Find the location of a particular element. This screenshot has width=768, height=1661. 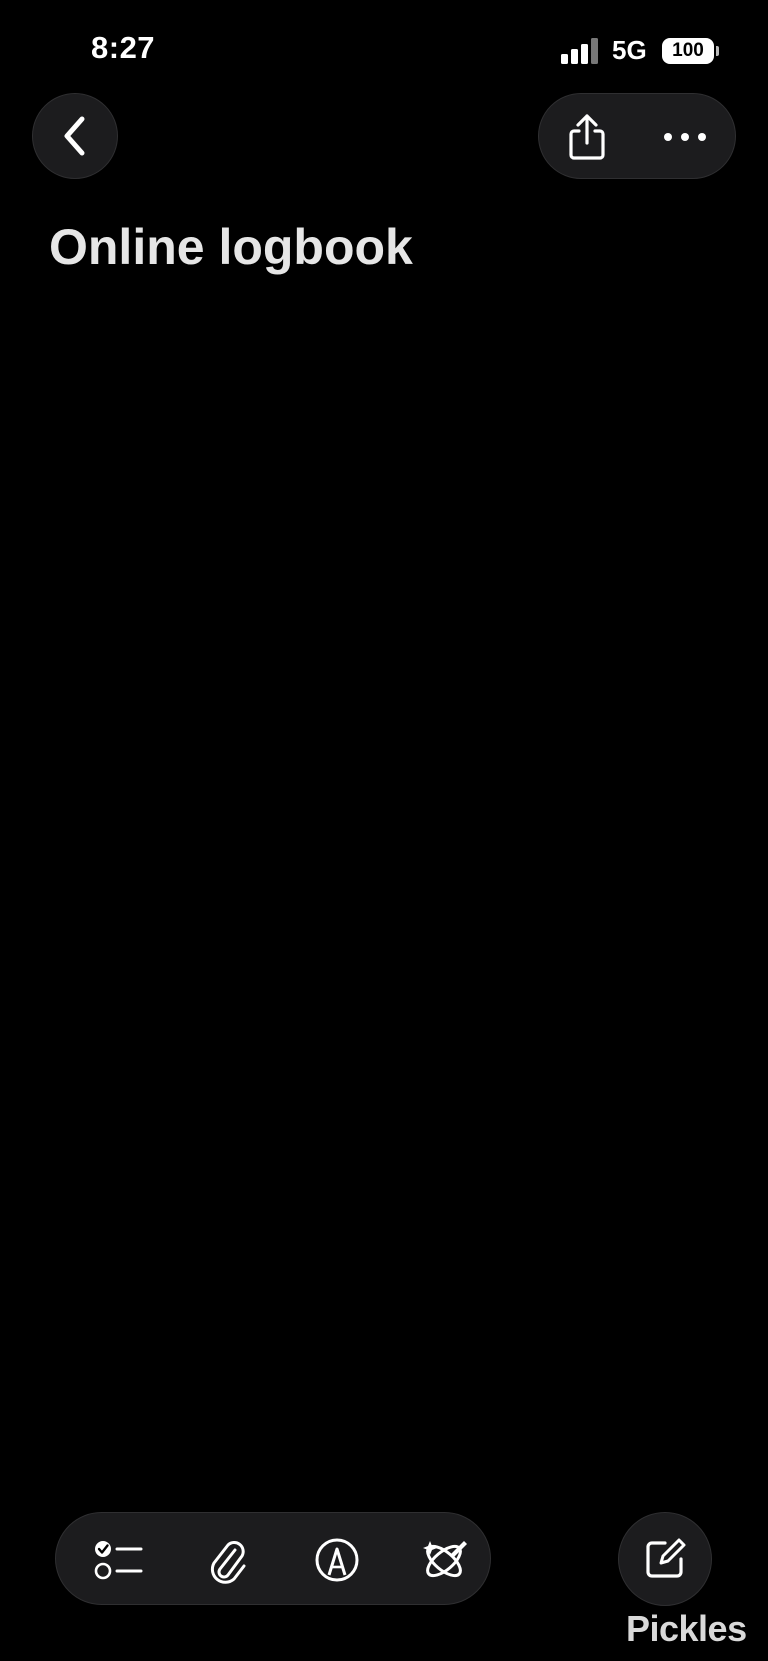

chevron-left-icon is located at coordinates (75, 136).